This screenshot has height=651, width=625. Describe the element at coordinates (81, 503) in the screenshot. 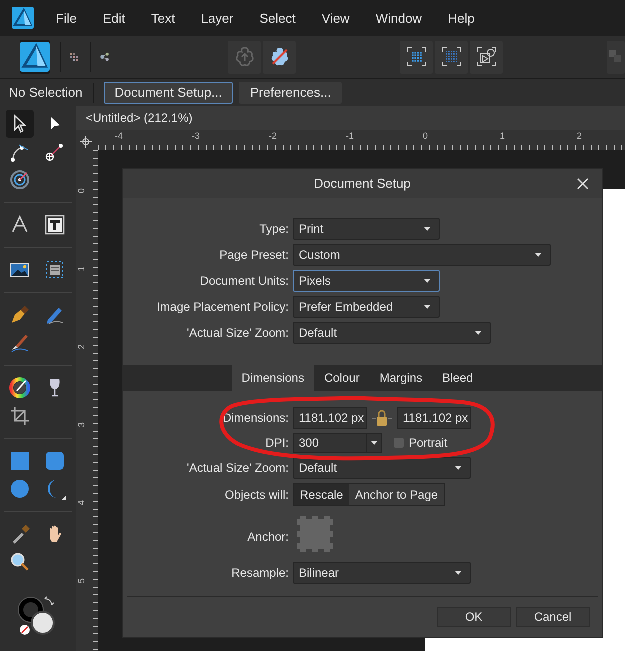

I see `ruler-label: 4` at that location.